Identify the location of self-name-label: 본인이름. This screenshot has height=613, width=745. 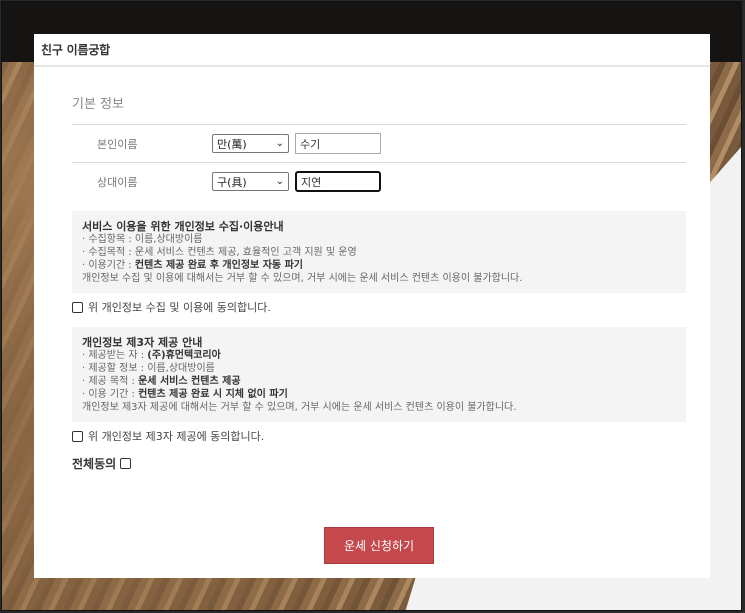
(117, 144).